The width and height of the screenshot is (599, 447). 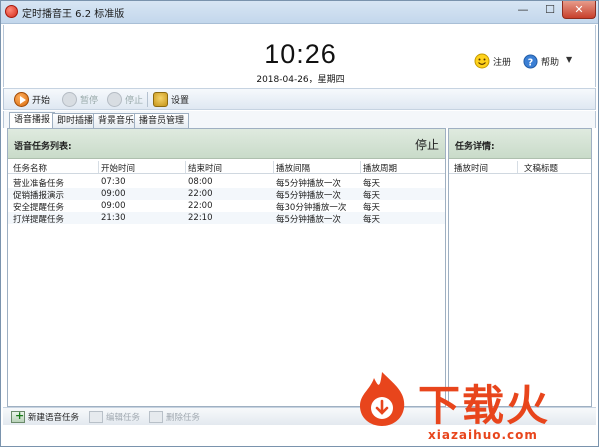 I want to click on app-icon, so click(x=11, y=11).